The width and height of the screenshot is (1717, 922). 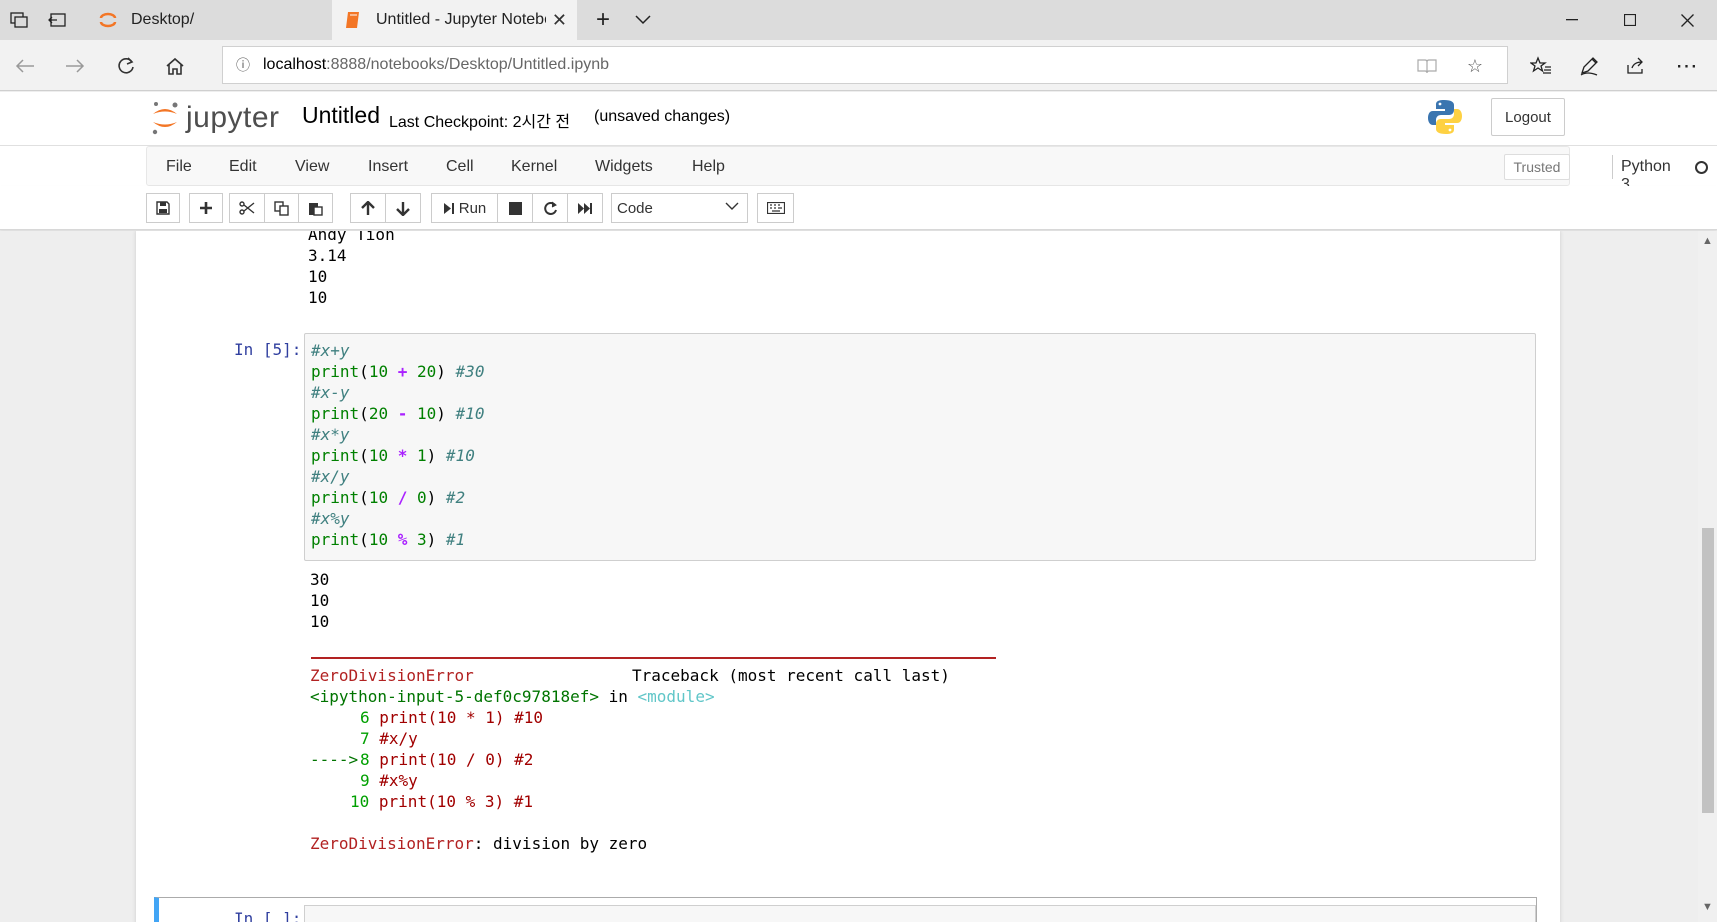 What do you see at coordinates (108, 20) in the screenshot?
I see `jupyter-favicon-icon` at bounding box center [108, 20].